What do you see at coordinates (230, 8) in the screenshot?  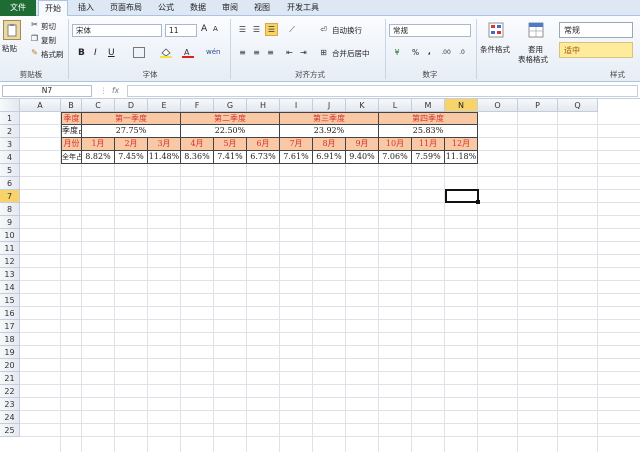 I see `tab-review: 审阅` at bounding box center [230, 8].